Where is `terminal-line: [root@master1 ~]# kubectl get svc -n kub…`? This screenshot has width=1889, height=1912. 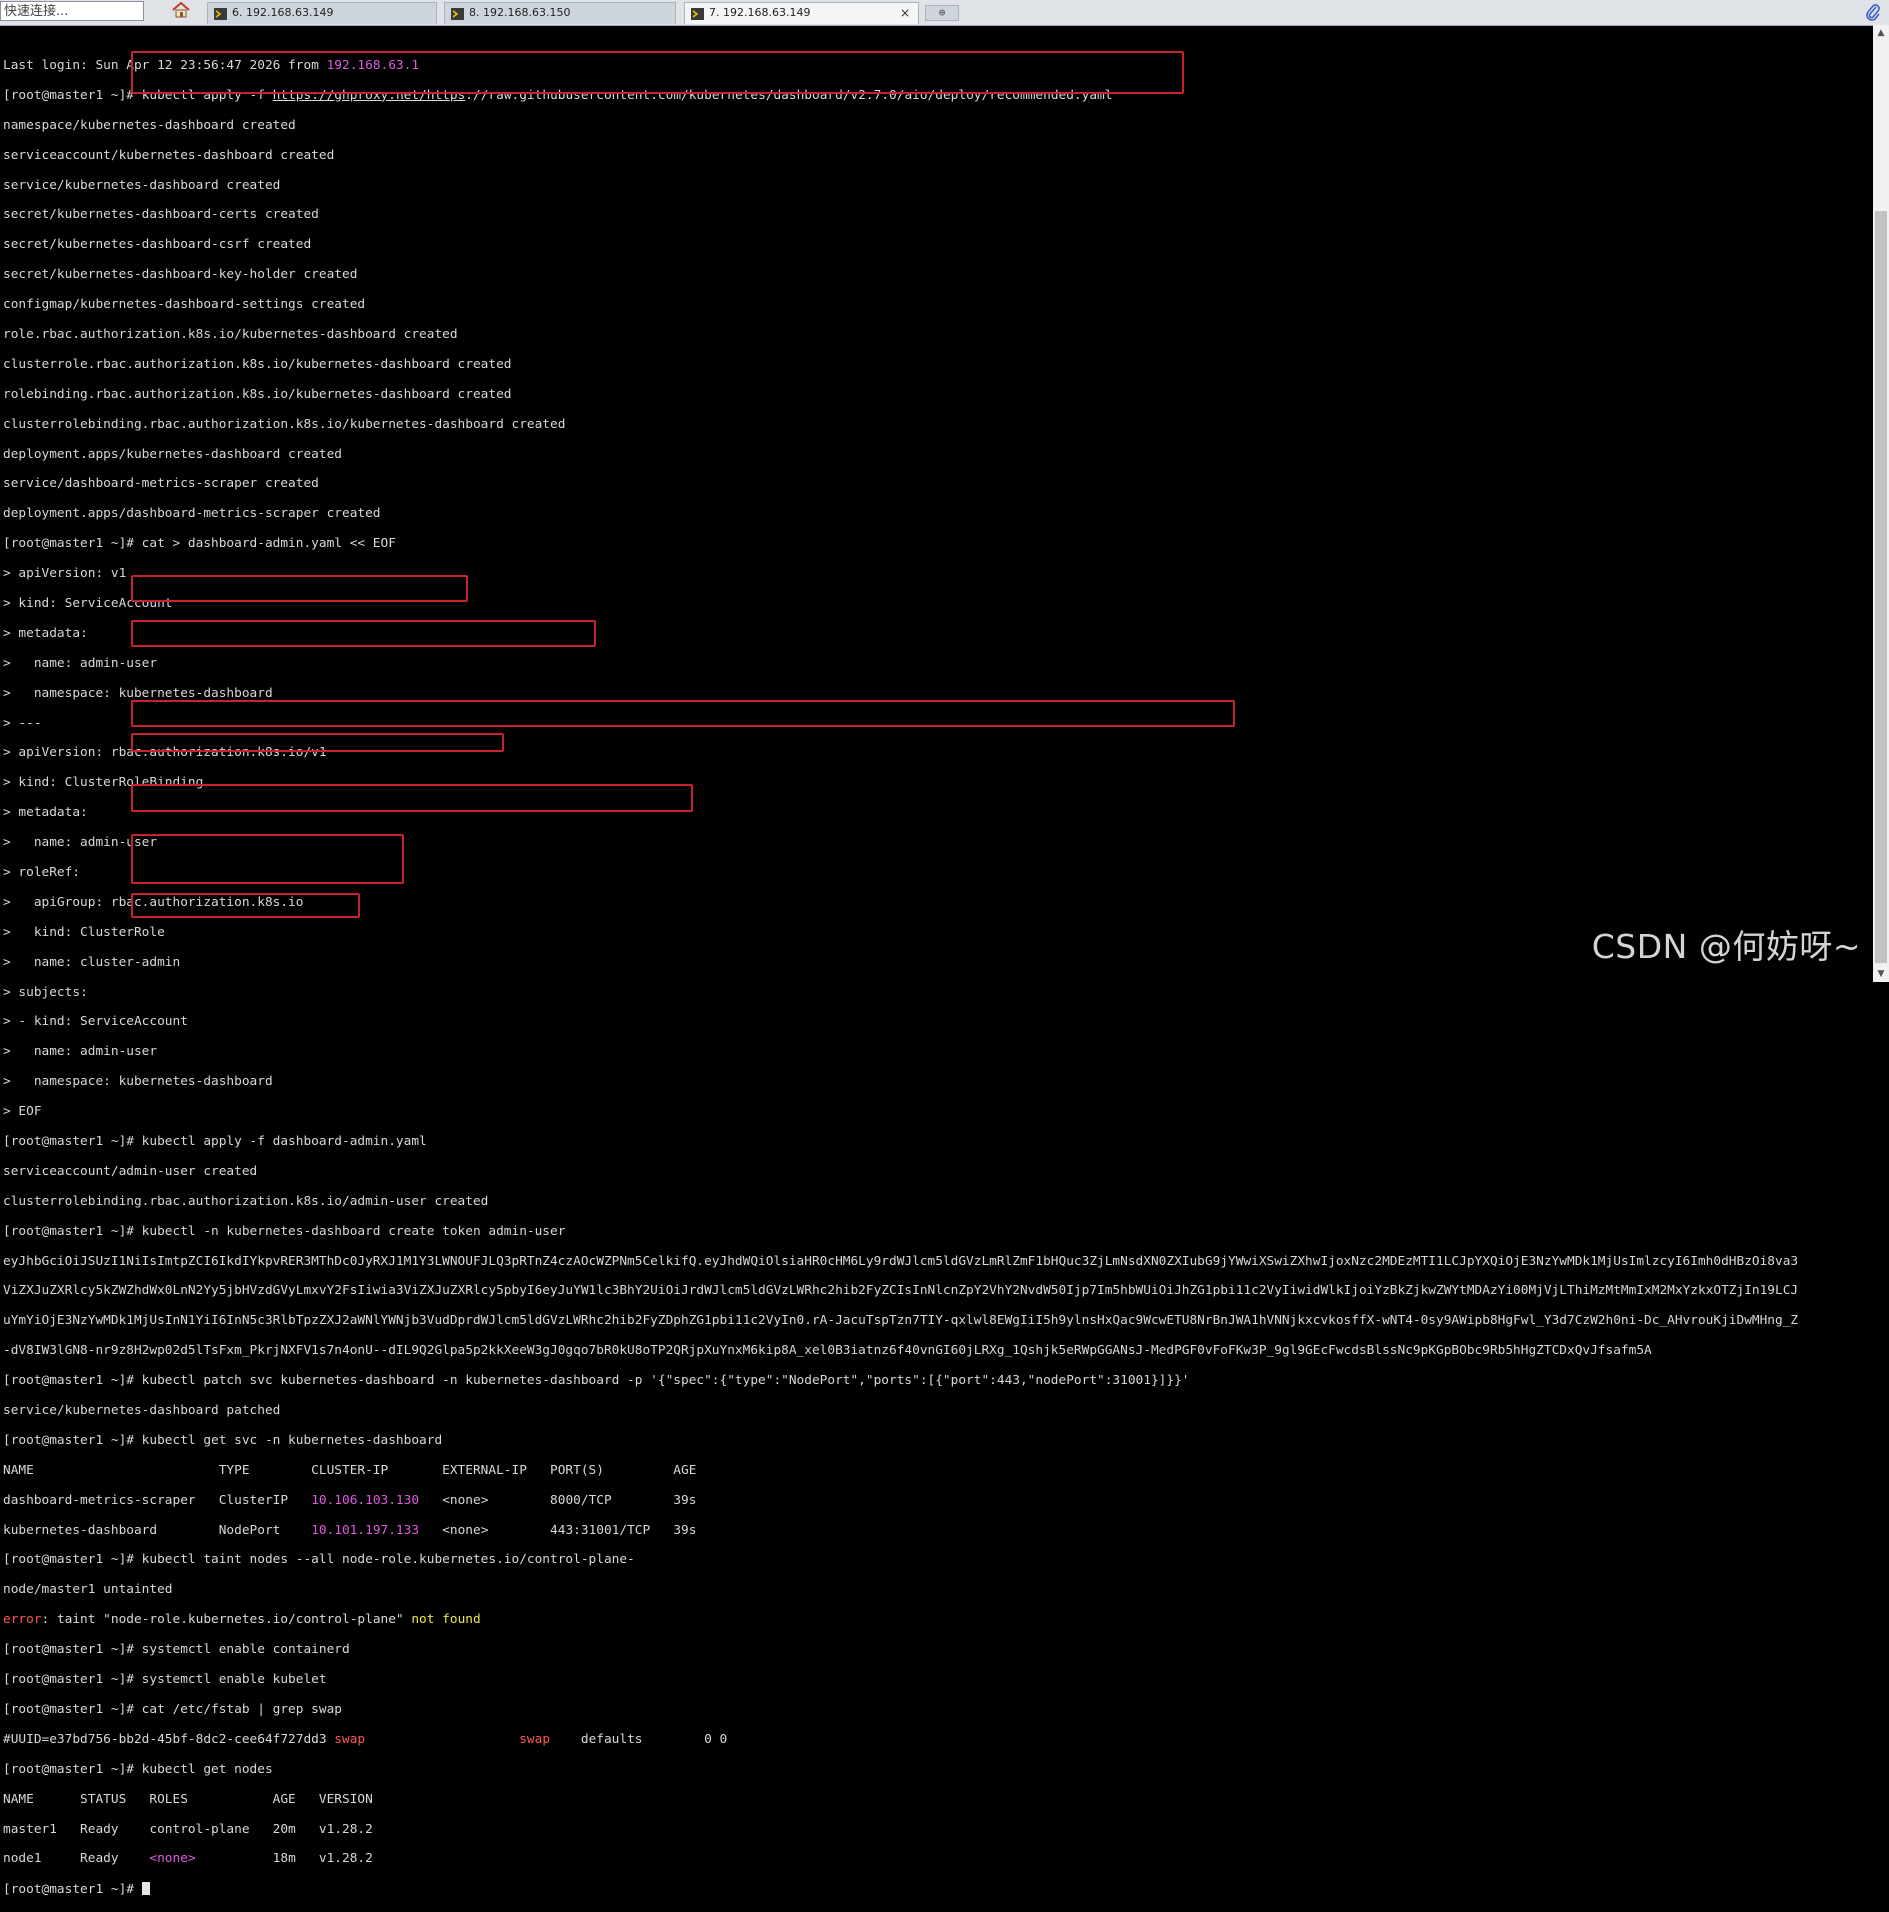 terminal-line: [root@master1 ~]# kubectl get svc -n kub… is located at coordinates (223, 1440).